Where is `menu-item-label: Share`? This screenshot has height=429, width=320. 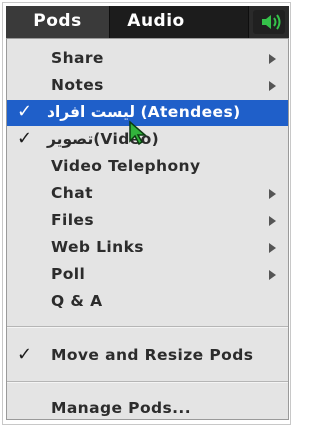
menu-item-label: Share is located at coordinates (77, 58).